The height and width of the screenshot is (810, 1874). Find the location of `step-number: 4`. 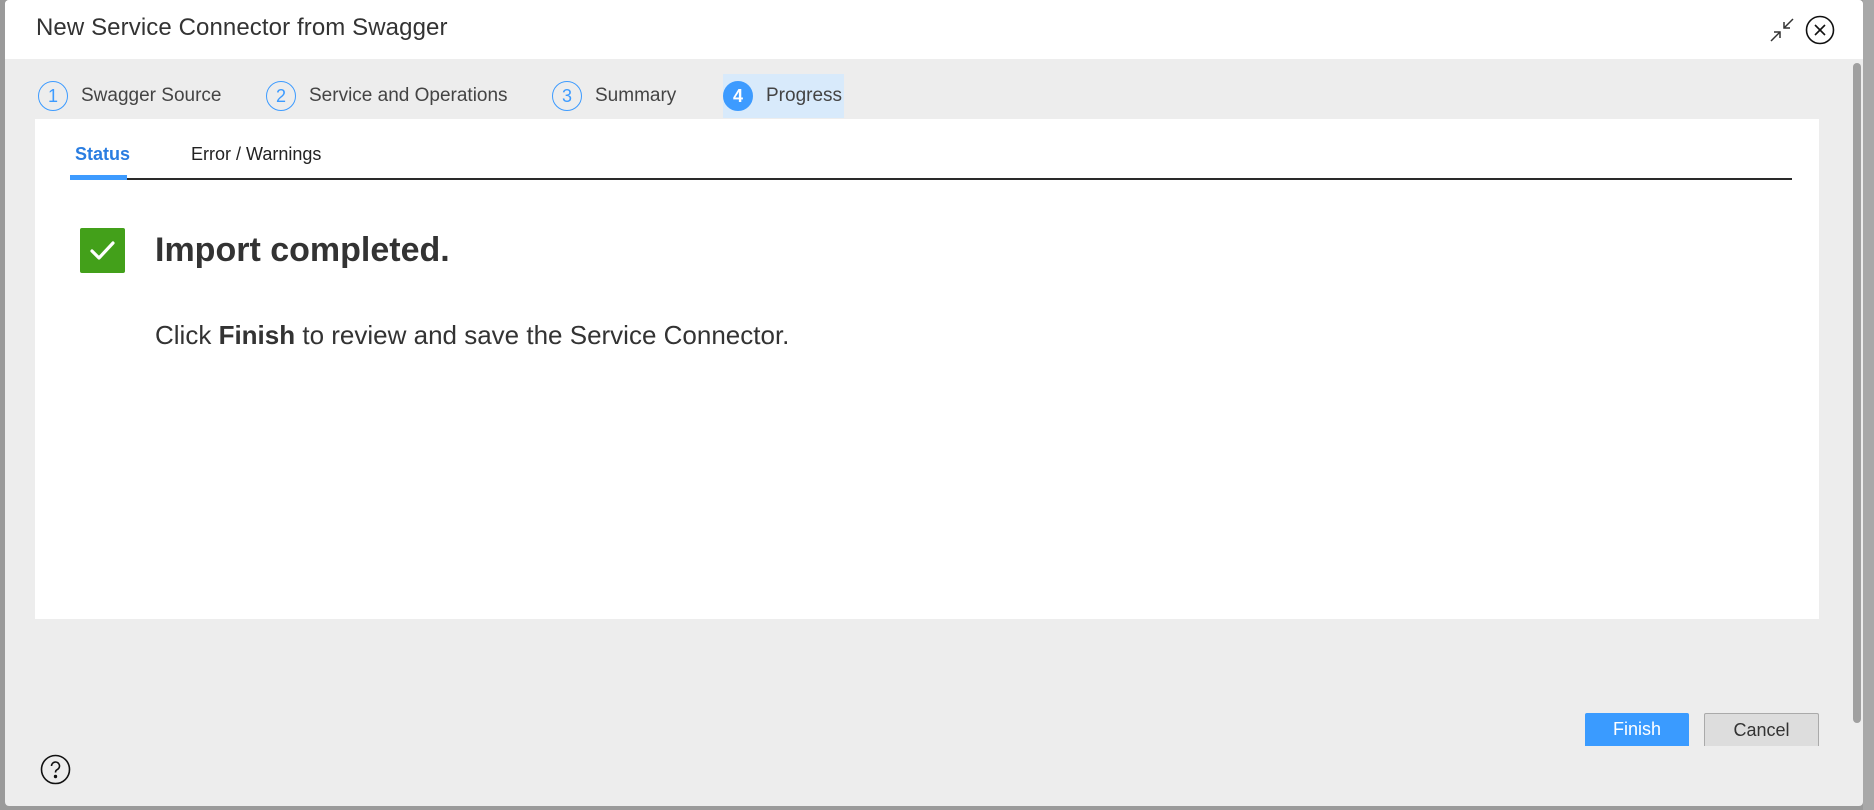

step-number: 4 is located at coordinates (738, 96).